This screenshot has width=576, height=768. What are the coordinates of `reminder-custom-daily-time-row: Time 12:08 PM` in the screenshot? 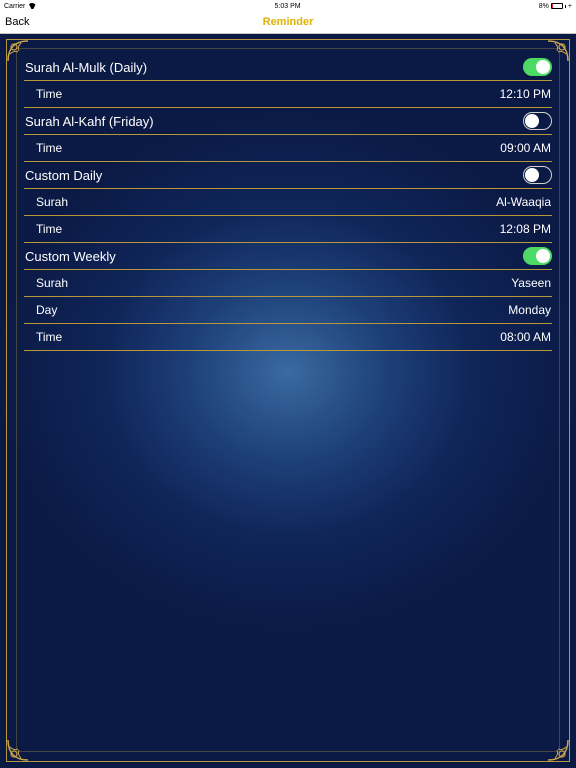 It's located at (288, 229).